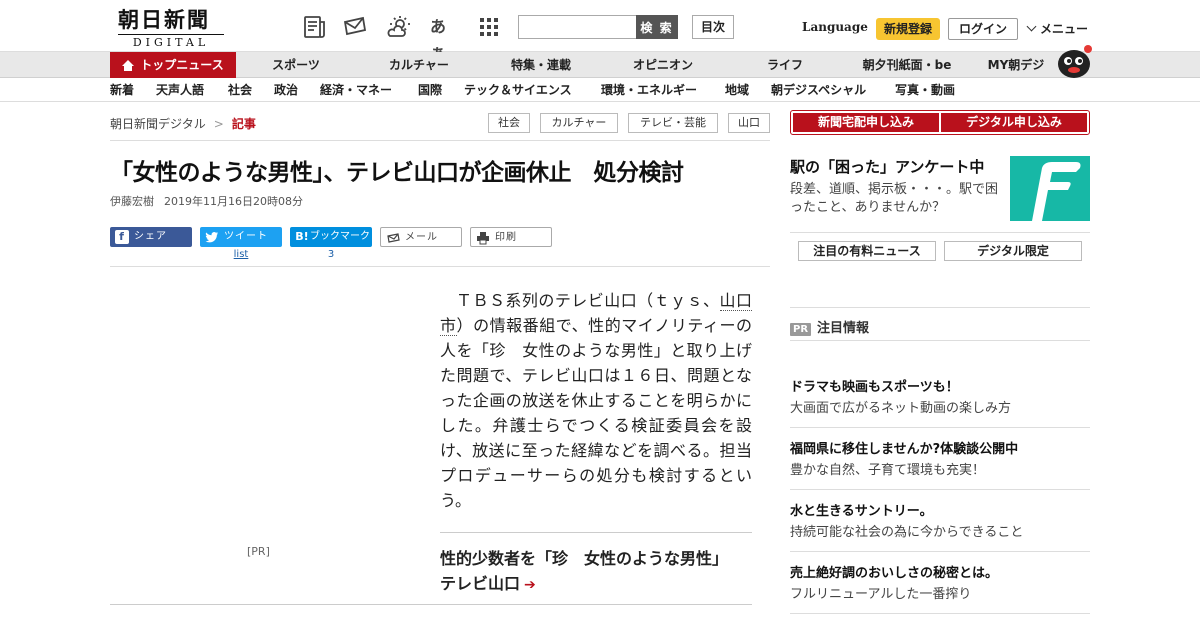 Image resolution: width=1200 pixels, height=630 pixels. Describe the element at coordinates (315, 27) in the screenshot. I see `newspaper-icon` at that location.